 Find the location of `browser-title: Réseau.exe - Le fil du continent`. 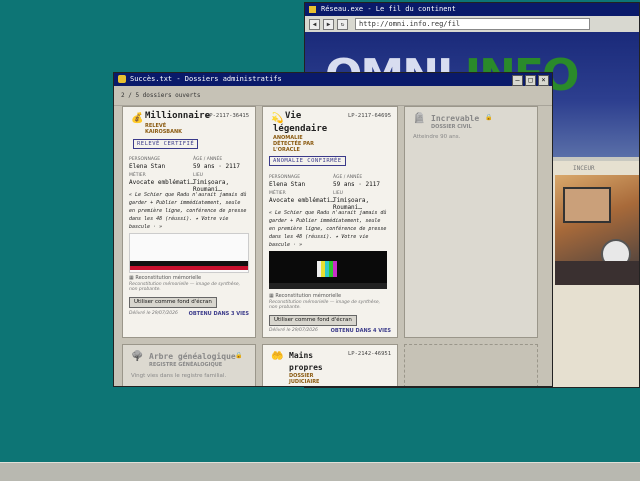

browser-title: Réseau.exe - Le fil du continent is located at coordinates (388, 9).